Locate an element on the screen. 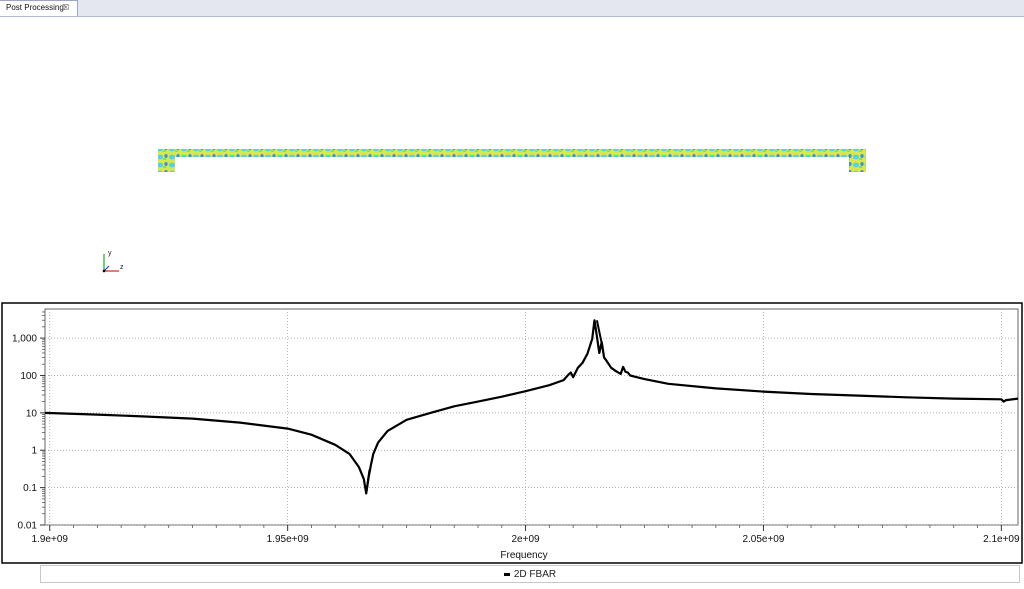 The width and height of the screenshot is (1024, 589). axis-z-label: z is located at coordinates (122, 267).